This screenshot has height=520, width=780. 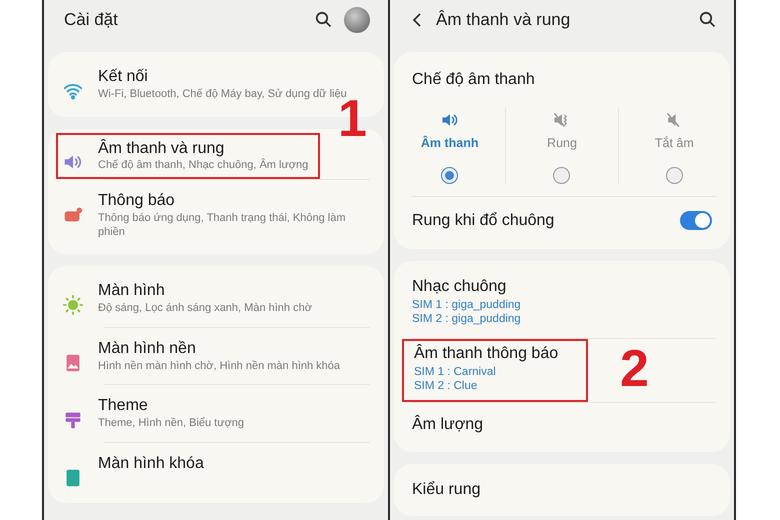 I want to click on item-title: Âm lượng, so click(x=447, y=424).